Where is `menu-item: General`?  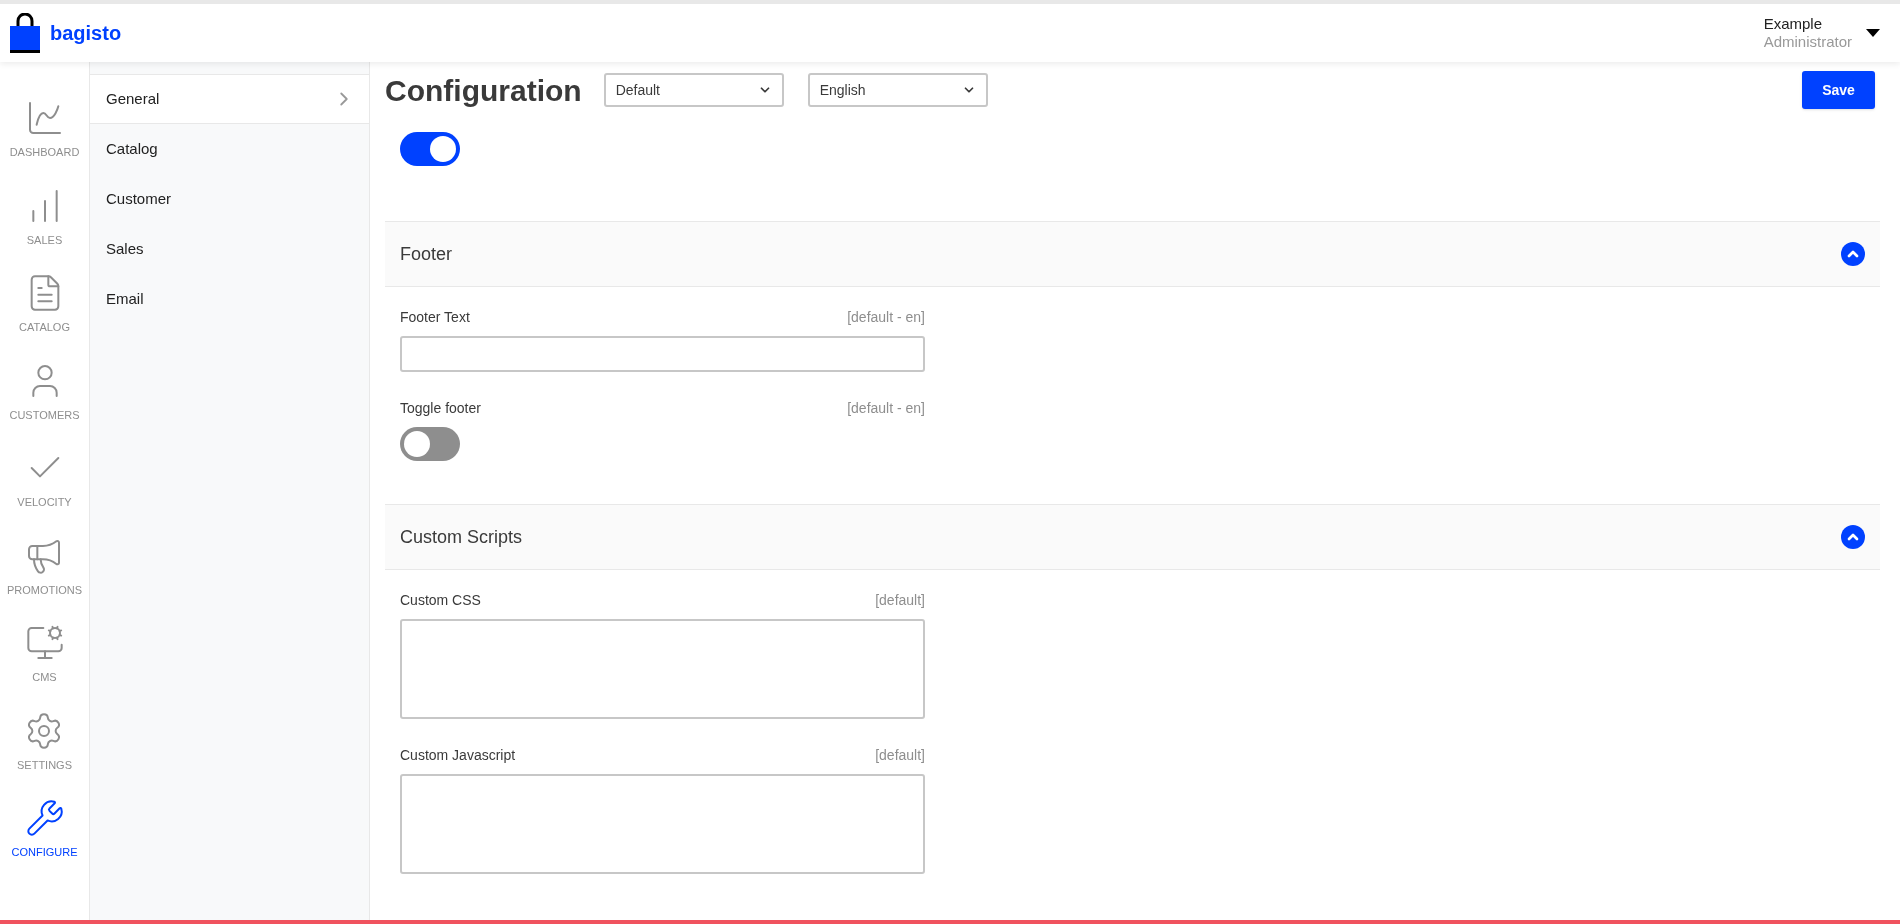 menu-item: General is located at coordinates (229, 99).